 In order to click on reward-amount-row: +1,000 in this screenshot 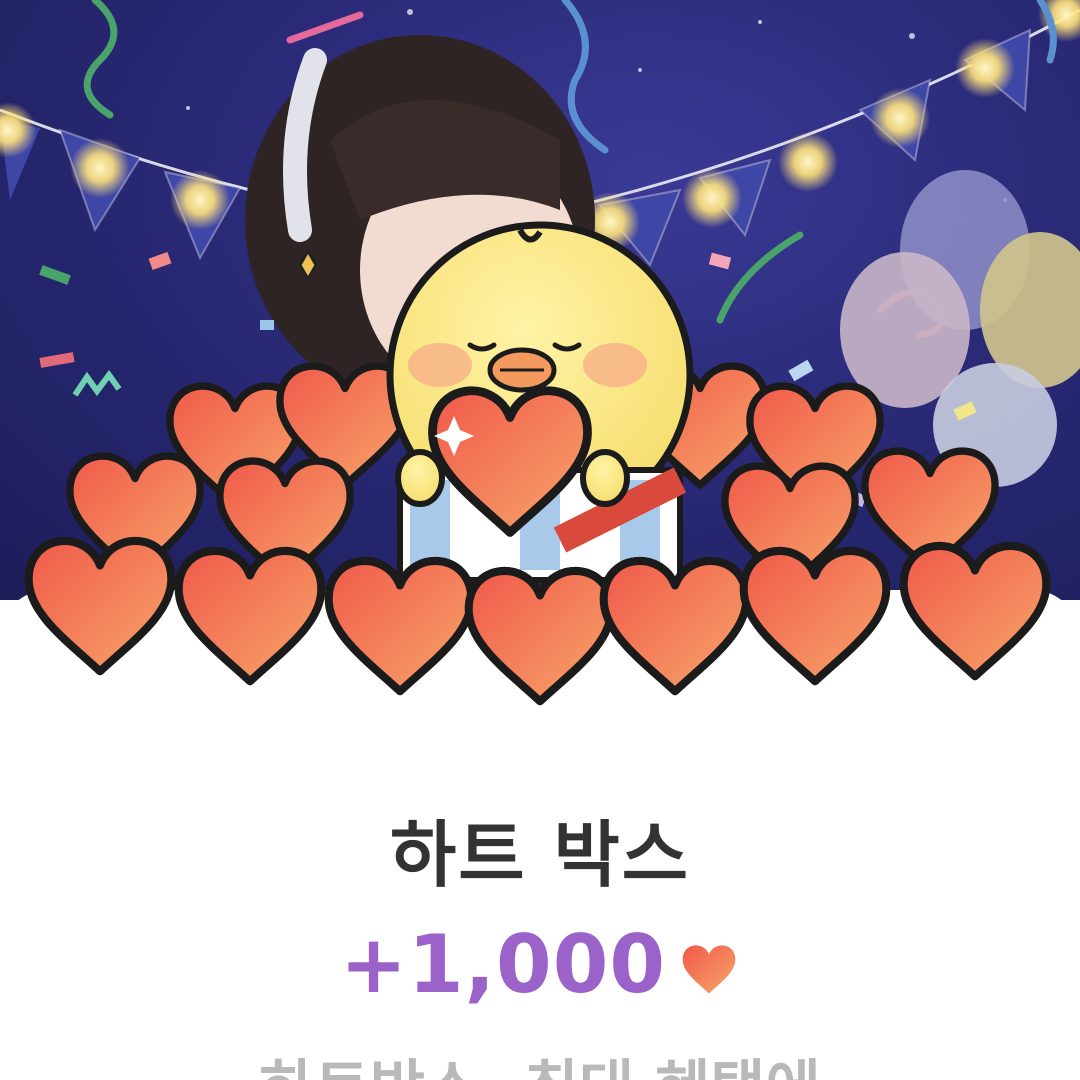, I will do `click(540, 964)`.